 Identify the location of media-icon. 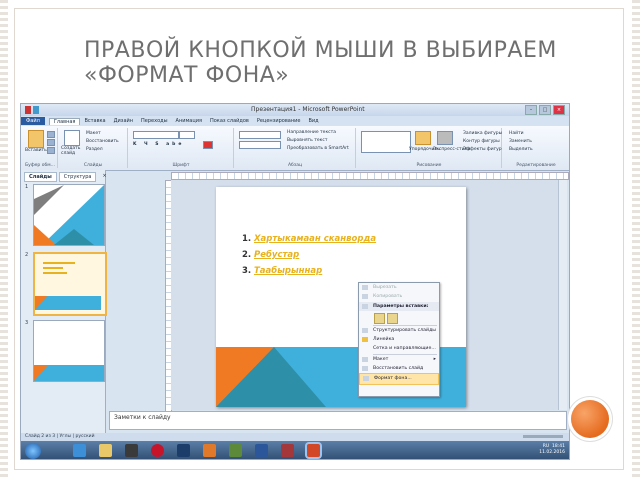
(131, 450).